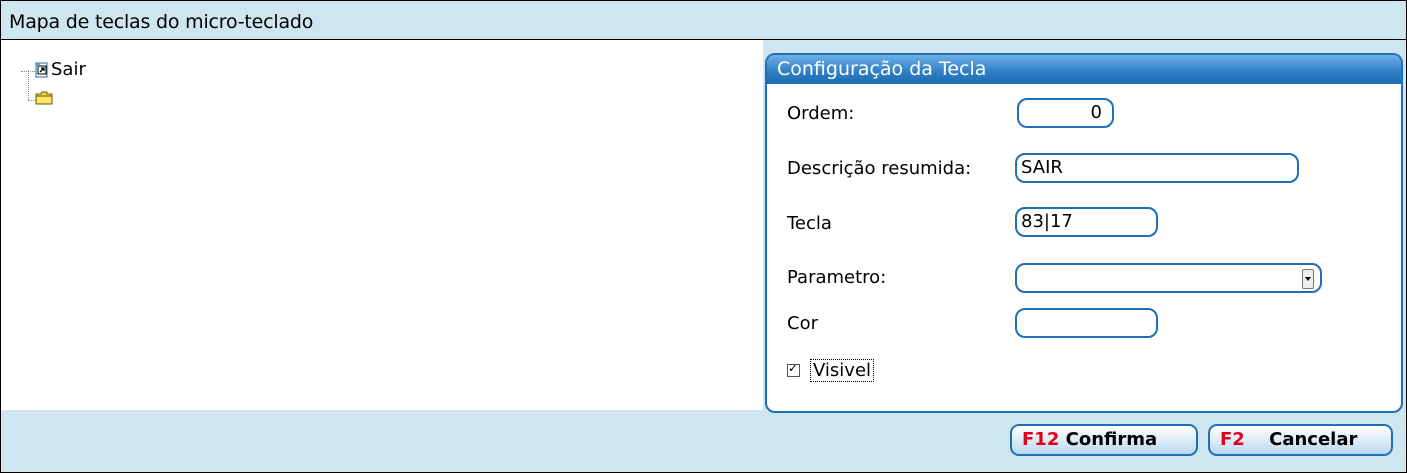 This screenshot has height=473, width=1407. What do you see at coordinates (879, 168) in the screenshot?
I see `descricao-label: Descrição resumida:` at bounding box center [879, 168].